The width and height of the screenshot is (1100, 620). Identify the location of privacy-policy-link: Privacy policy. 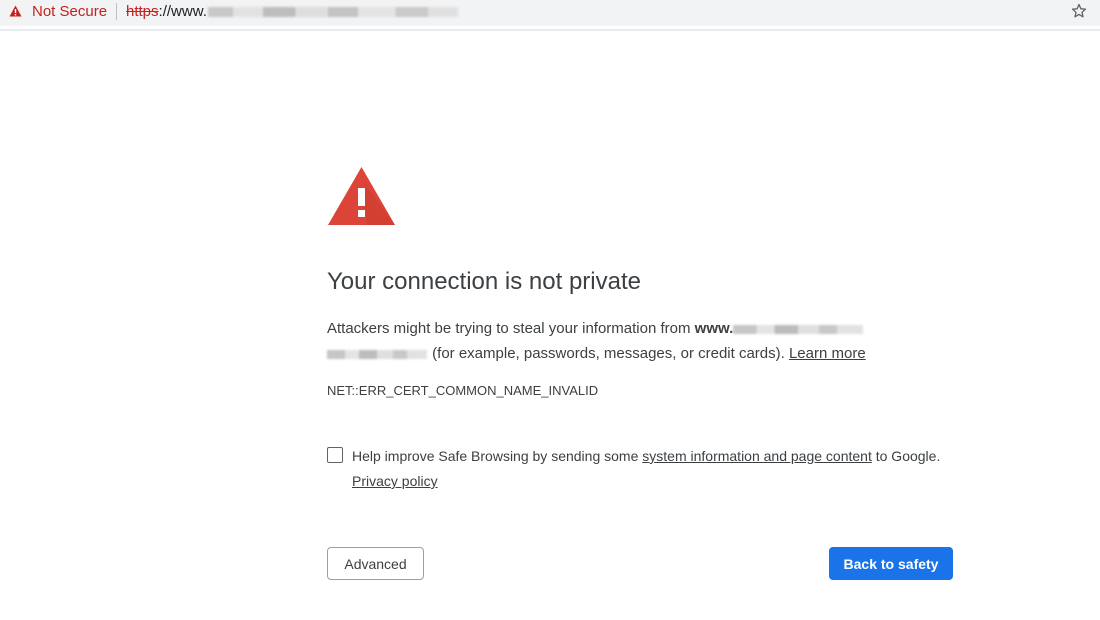
(395, 481).